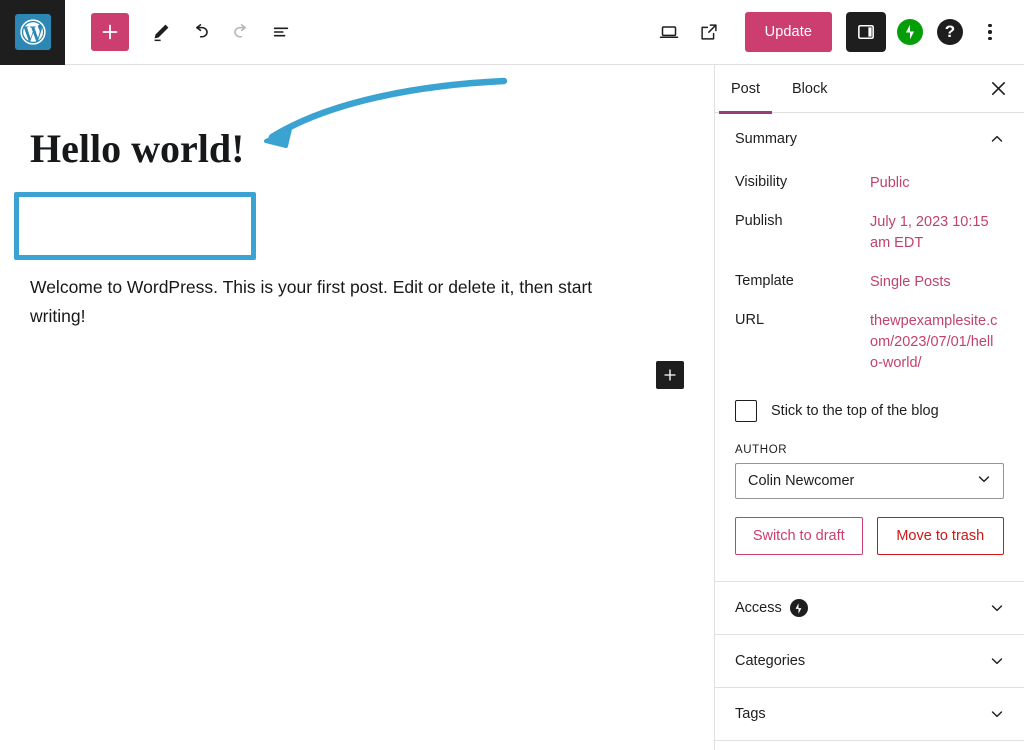  I want to click on wordpress-icon, so click(32, 32).